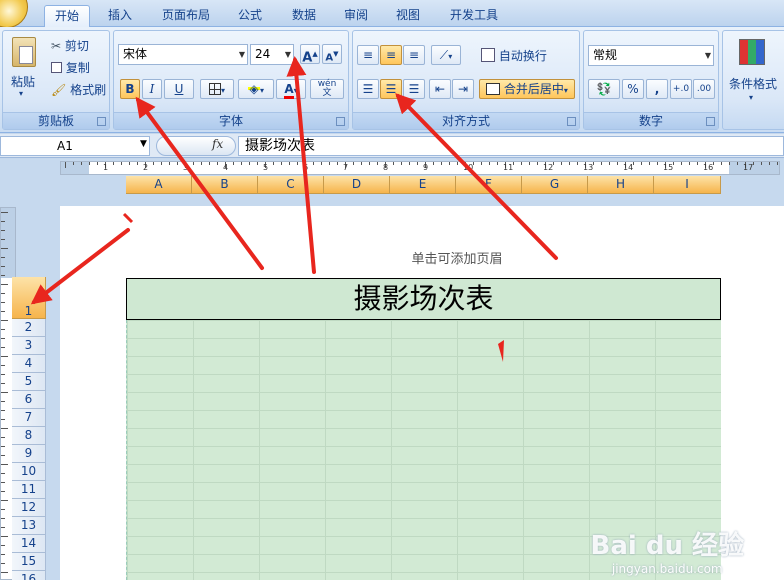 This screenshot has width=784, height=580. I want to click on comma-button: ,, so click(657, 89).